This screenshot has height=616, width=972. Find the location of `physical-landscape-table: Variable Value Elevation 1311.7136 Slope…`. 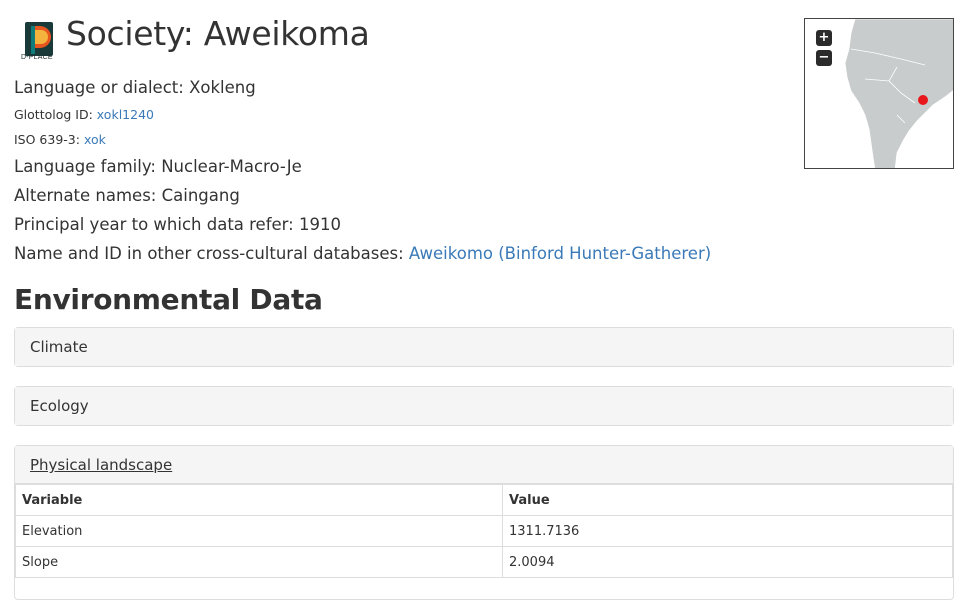

physical-landscape-table: Variable Value Elevation 1311.7136 Slope… is located at coordinates (484, 531).